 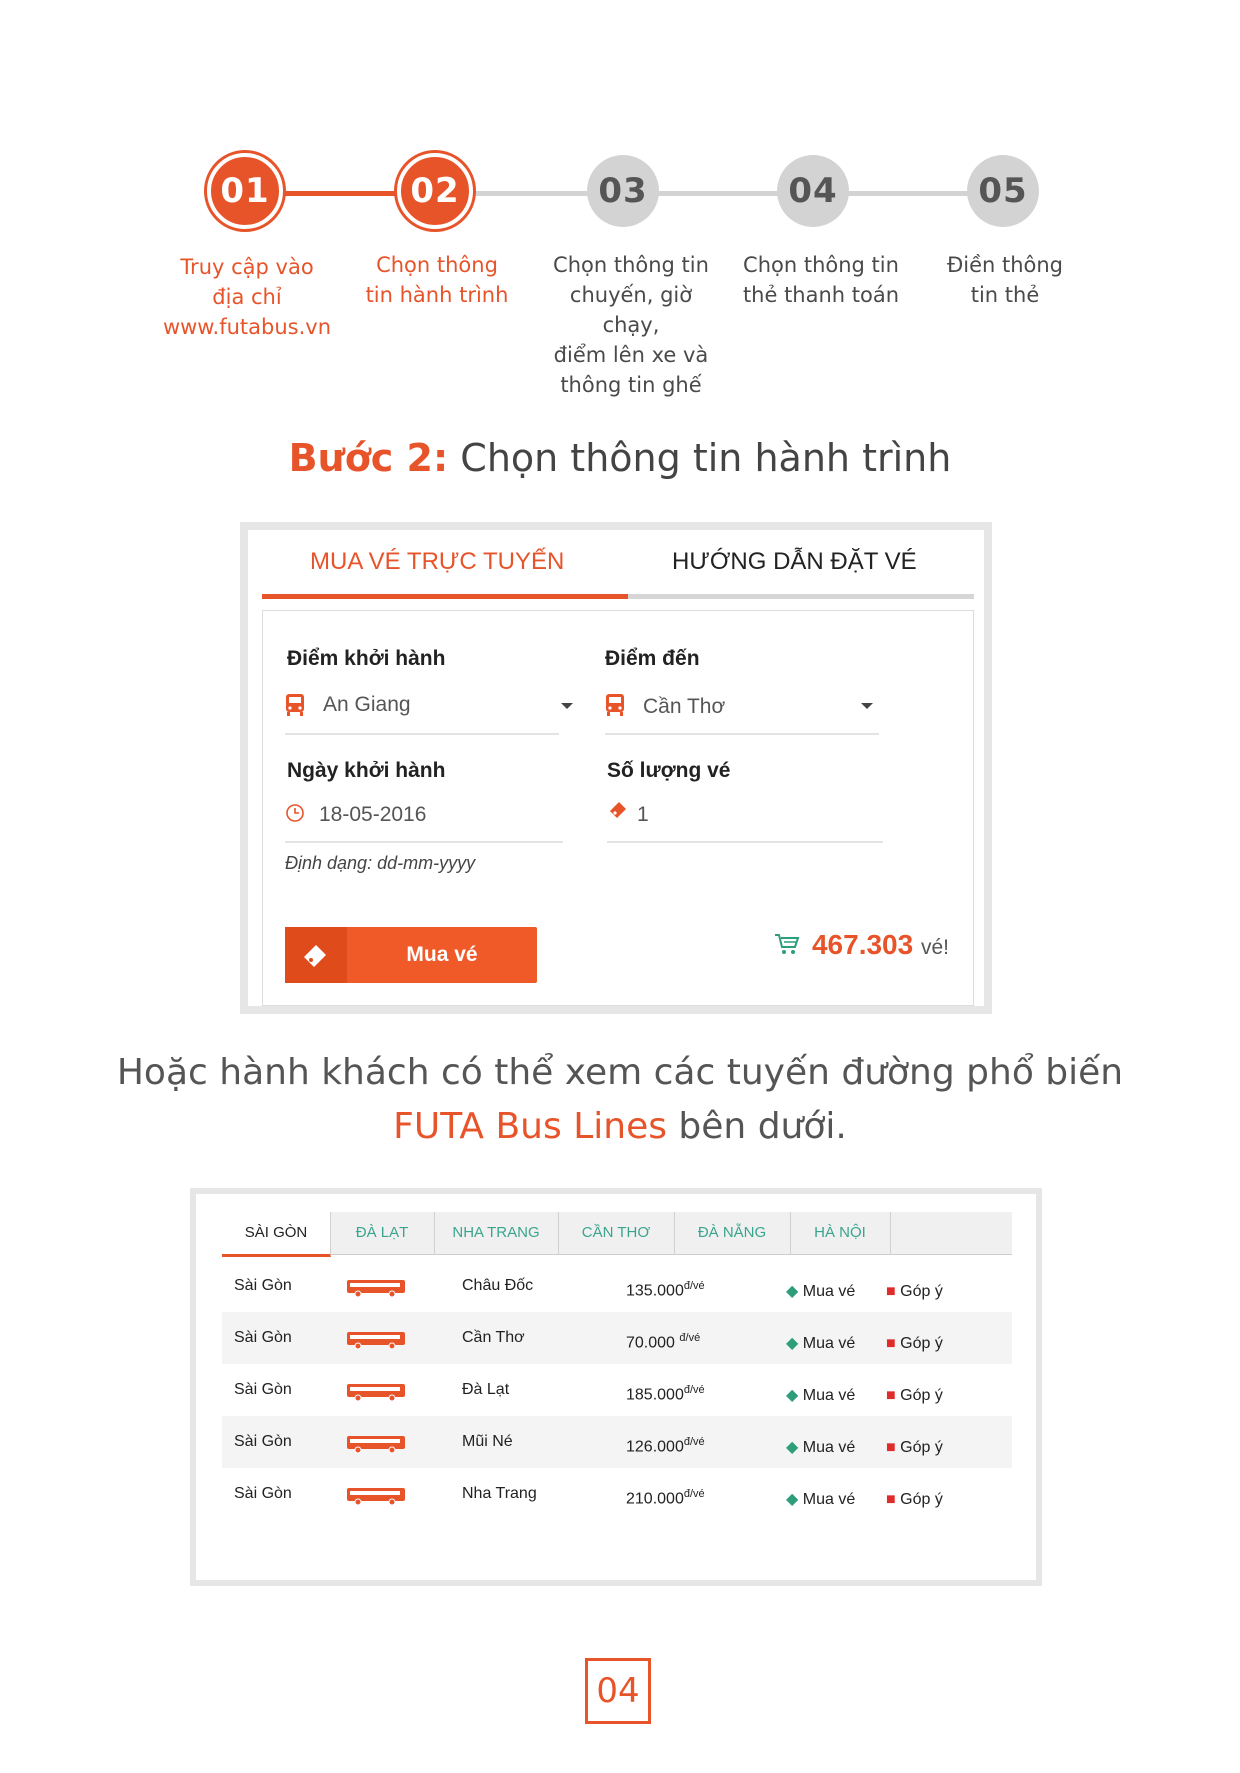 I want to click on date-input: 18-05-2016, so click(x=424, y=817).